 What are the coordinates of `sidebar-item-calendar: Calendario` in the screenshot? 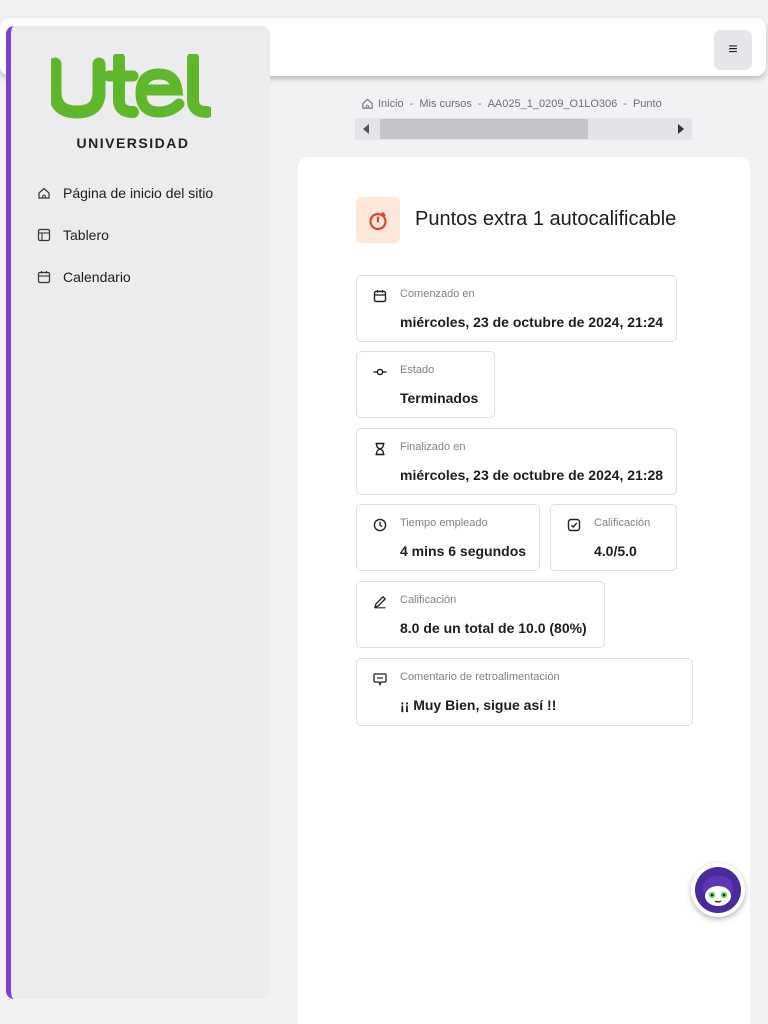 It's located at (125, 277).